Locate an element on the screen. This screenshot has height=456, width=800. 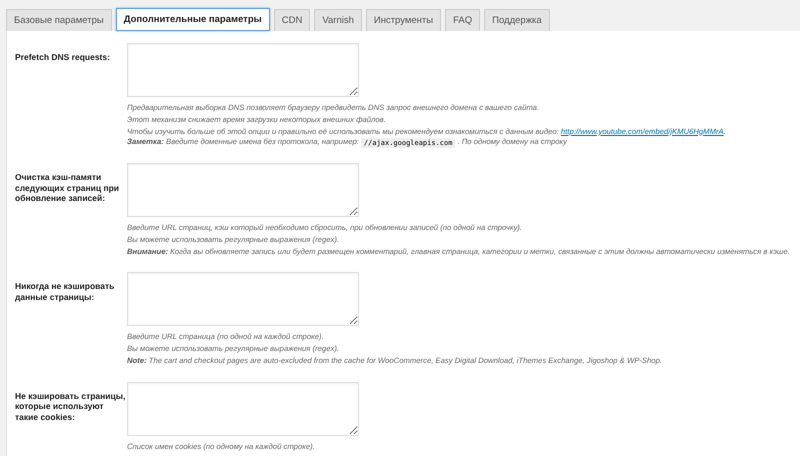
field-label: Никогда не кэшировать данные страницы: is located at coordinates (65, 292).